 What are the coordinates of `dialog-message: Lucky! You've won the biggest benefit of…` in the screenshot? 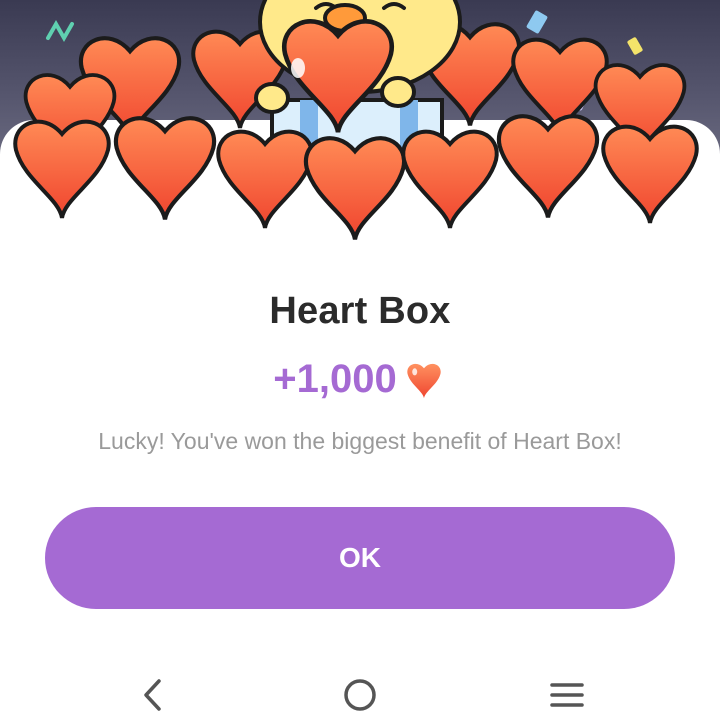 It's located at (360, 441).